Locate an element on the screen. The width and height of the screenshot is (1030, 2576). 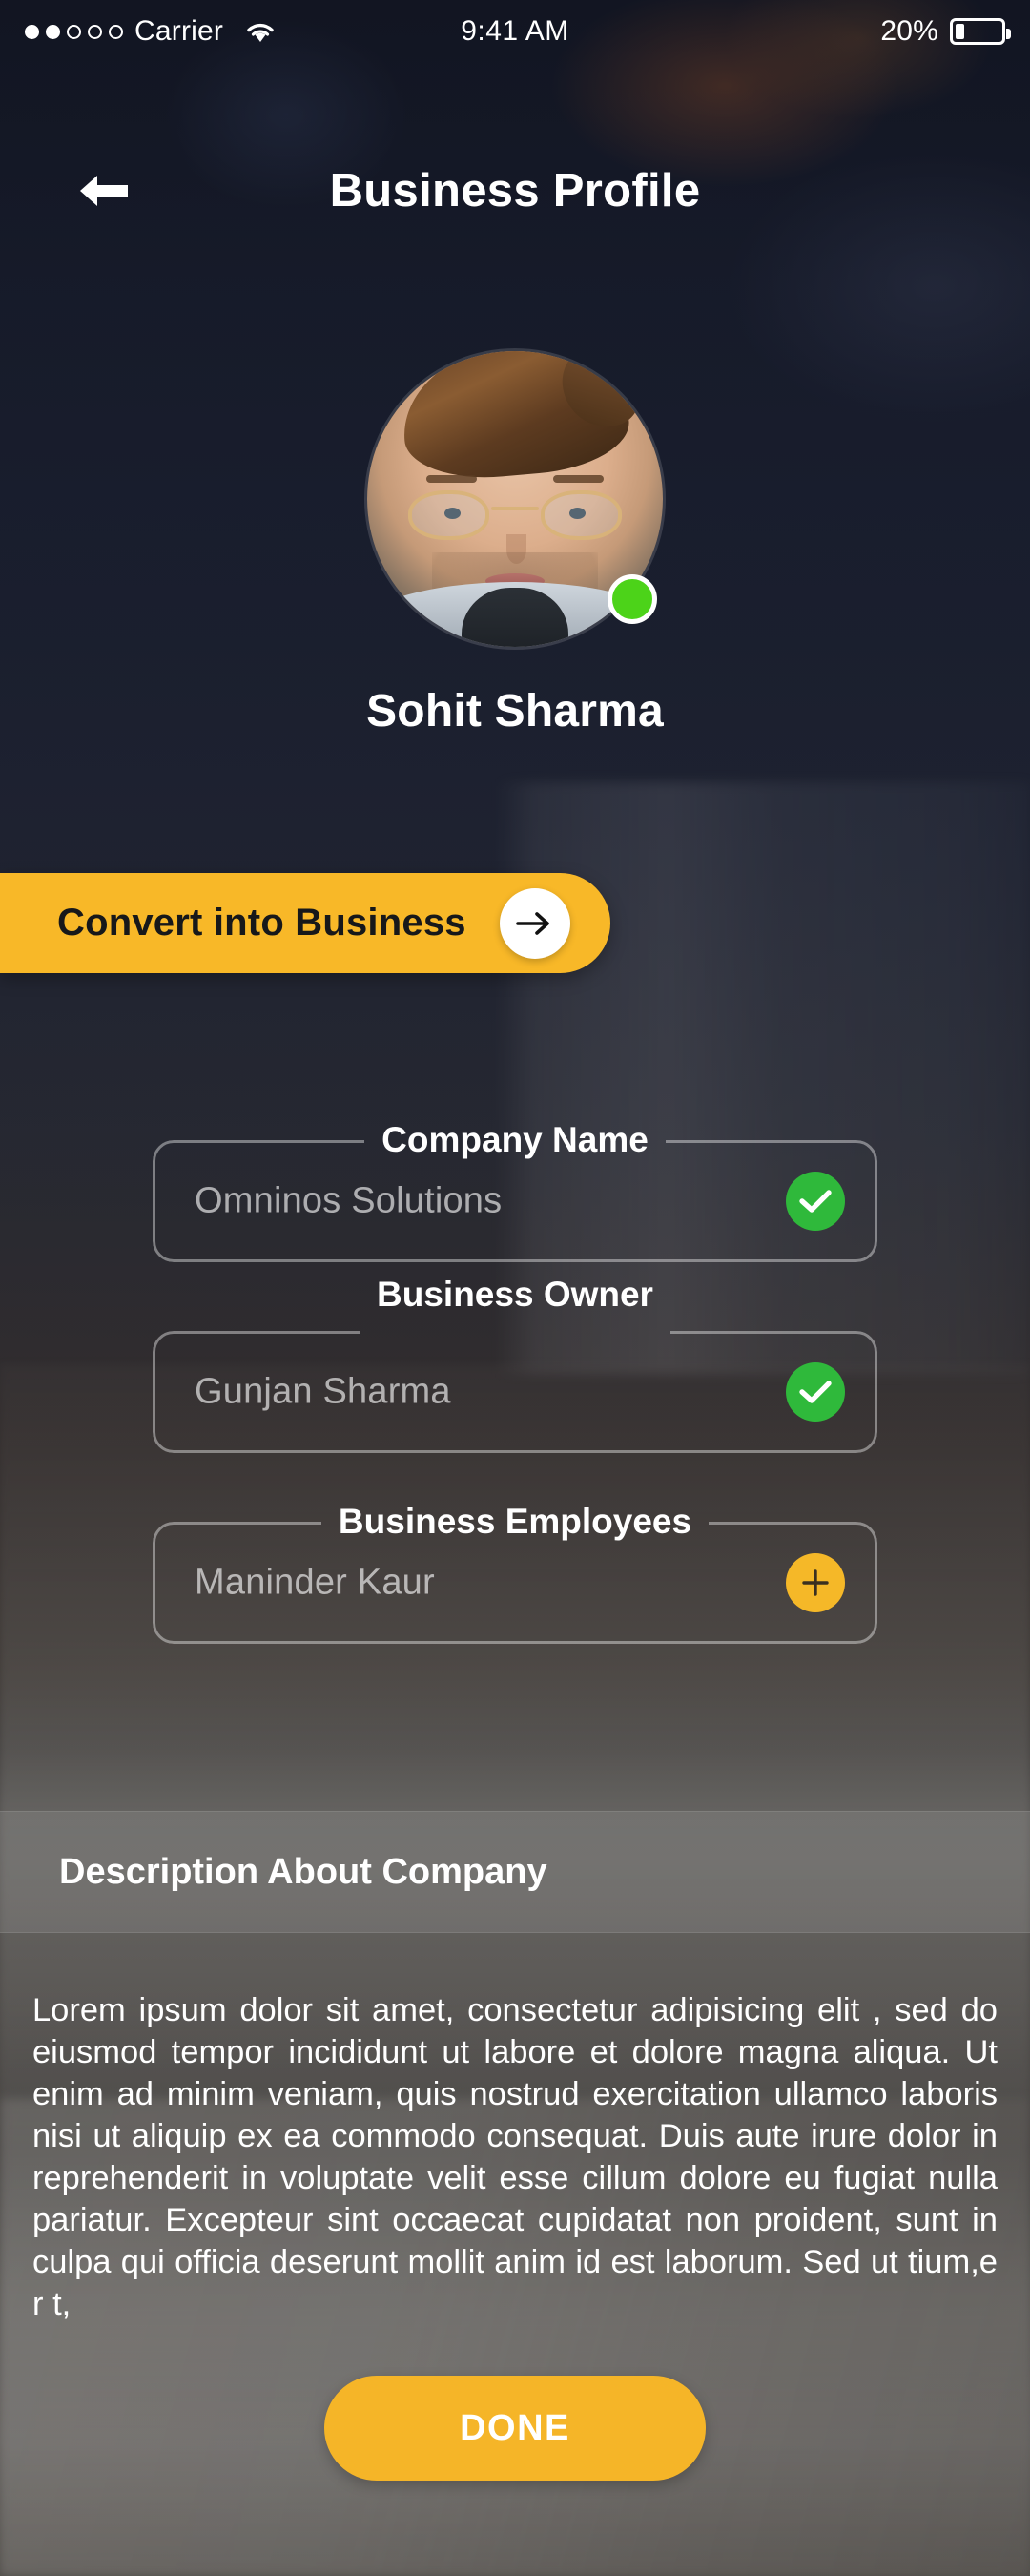
avatar-brow-right is located at coordinates (578, 479).